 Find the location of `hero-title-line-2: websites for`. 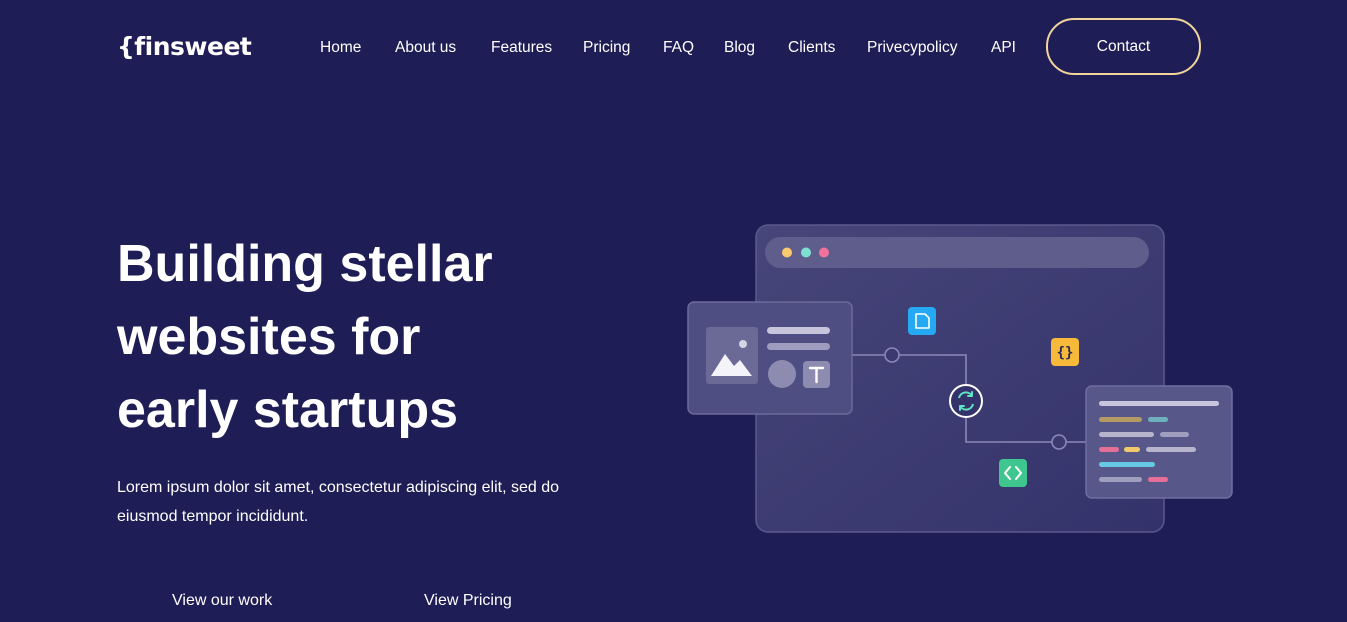

hero-title-line-2: websites for is located at coordinates (269, 337).